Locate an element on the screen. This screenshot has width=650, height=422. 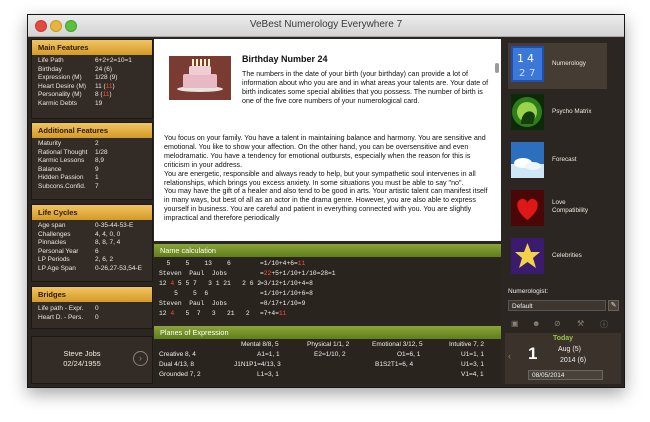
article-scrollbar is located at coordinates (497, 68).